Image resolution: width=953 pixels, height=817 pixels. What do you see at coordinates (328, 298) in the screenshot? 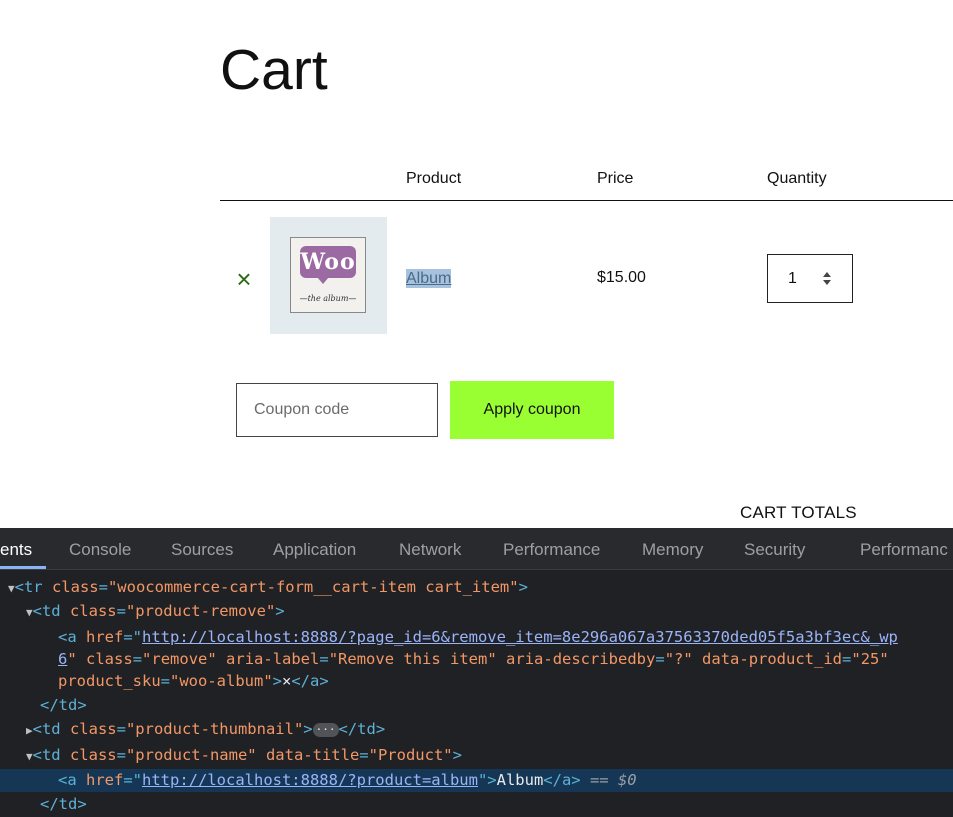
I see `album-caption: —the album—` at bounding box center [328, 298].